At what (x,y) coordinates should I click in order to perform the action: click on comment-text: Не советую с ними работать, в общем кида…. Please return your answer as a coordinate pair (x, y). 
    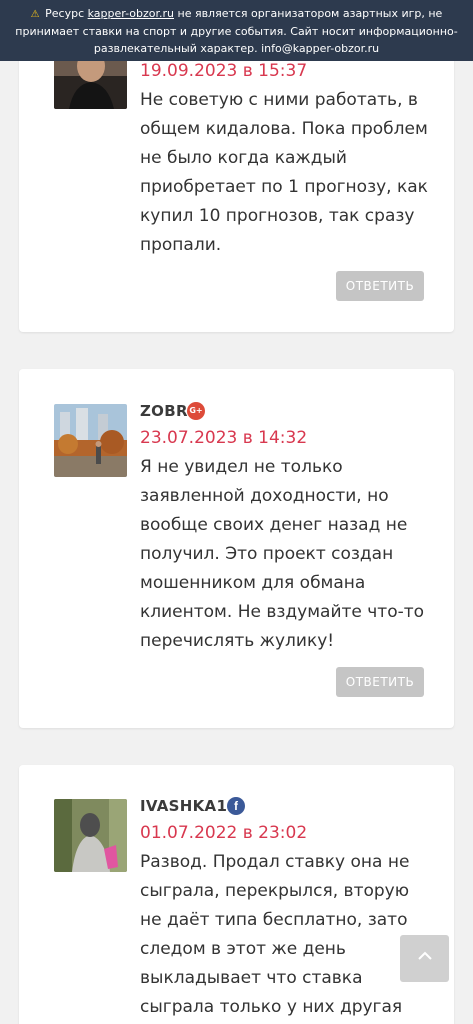
    Looking at the image, I should click on (284, 172).